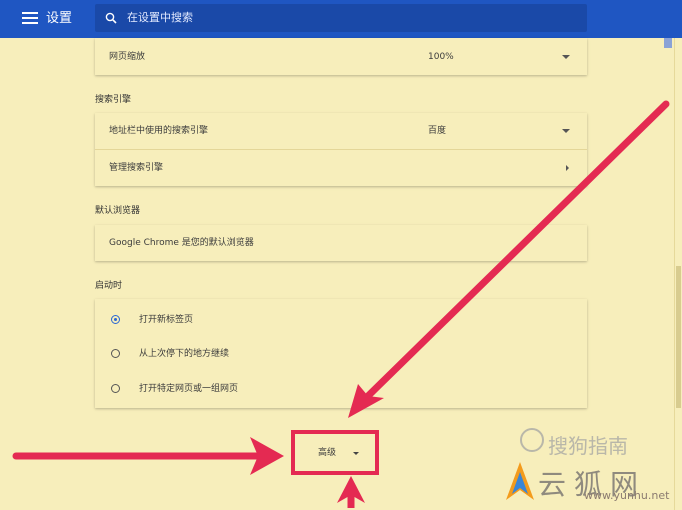  What do you see at coordinates (532, 440) in the screenshot?
I see `sogou-logo` at bounding box center [532, 440].